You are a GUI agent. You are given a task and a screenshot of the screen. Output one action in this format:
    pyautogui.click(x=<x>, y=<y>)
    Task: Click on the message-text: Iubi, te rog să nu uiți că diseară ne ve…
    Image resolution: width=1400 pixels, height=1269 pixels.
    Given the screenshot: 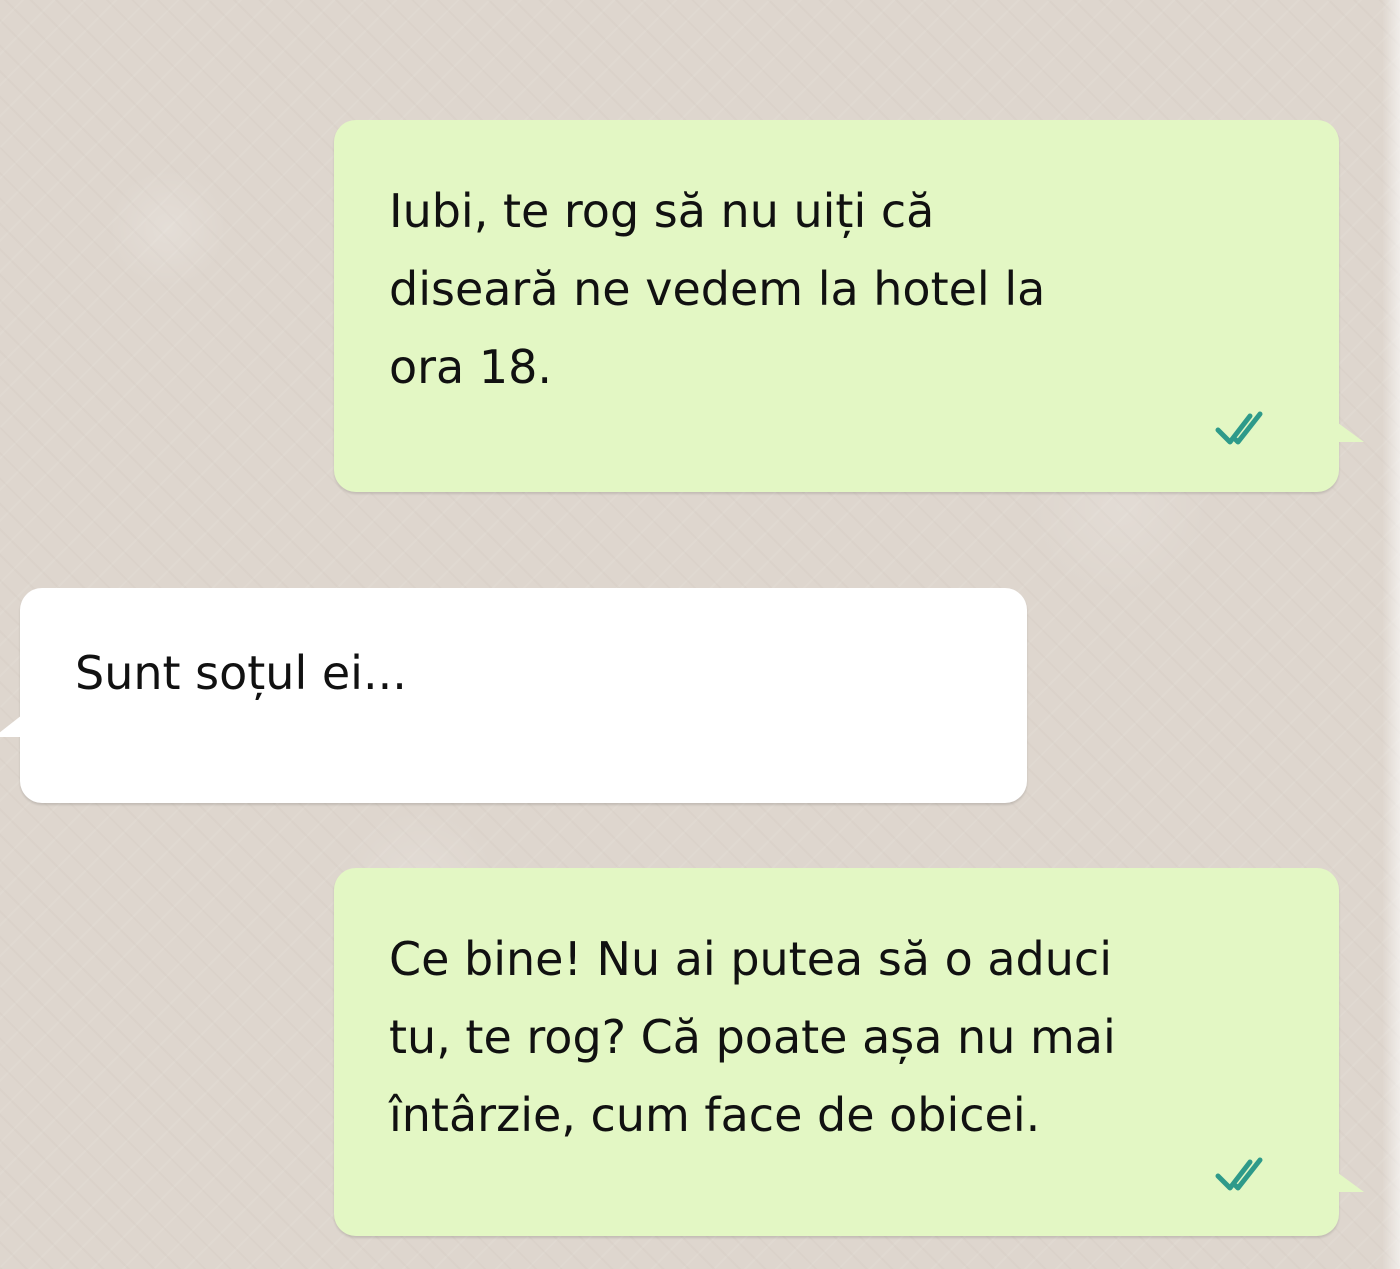 What is the action you would take?
    pyautogui.click(x=717, y=289)
    